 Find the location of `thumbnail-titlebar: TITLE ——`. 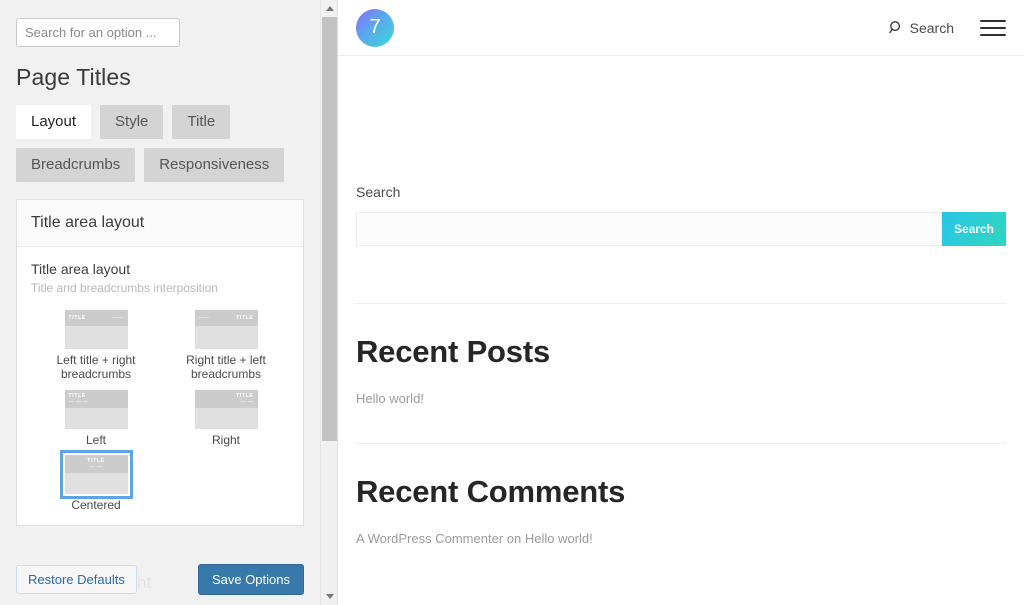

thumbnail-titlebar: TITLE —— is located at coordinates (96, 318).